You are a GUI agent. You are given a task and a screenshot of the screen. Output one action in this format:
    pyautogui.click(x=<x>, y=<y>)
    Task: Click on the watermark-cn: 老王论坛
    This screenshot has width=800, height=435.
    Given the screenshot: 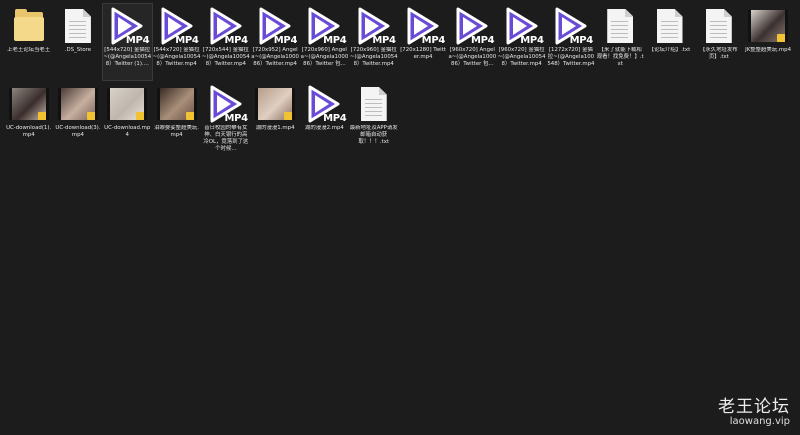 What is the action you would take?
    pyautogui.click(x=754, y=407)
    